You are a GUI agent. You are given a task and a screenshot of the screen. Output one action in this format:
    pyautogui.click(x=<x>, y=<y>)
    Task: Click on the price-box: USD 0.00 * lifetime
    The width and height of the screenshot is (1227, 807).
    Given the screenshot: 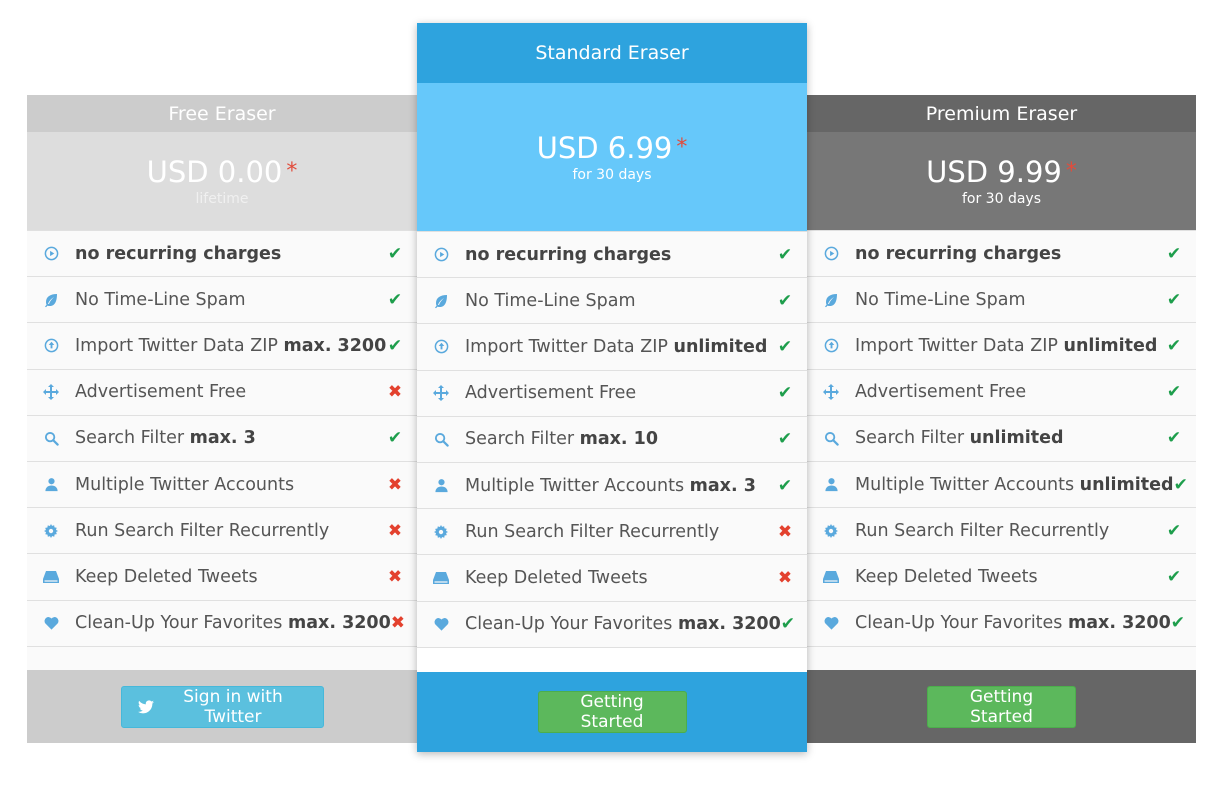 What is the action you would take?
    pyautogui.click(x=222, y=181)
    